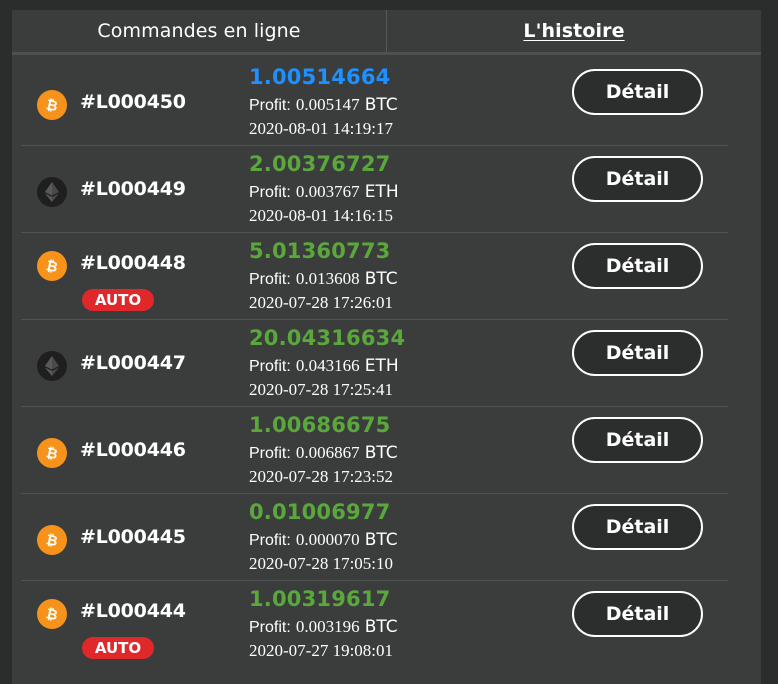  Describe the element at coordinates (133, 263) in the screenshot. I see `order-id: #L000448` at that location.